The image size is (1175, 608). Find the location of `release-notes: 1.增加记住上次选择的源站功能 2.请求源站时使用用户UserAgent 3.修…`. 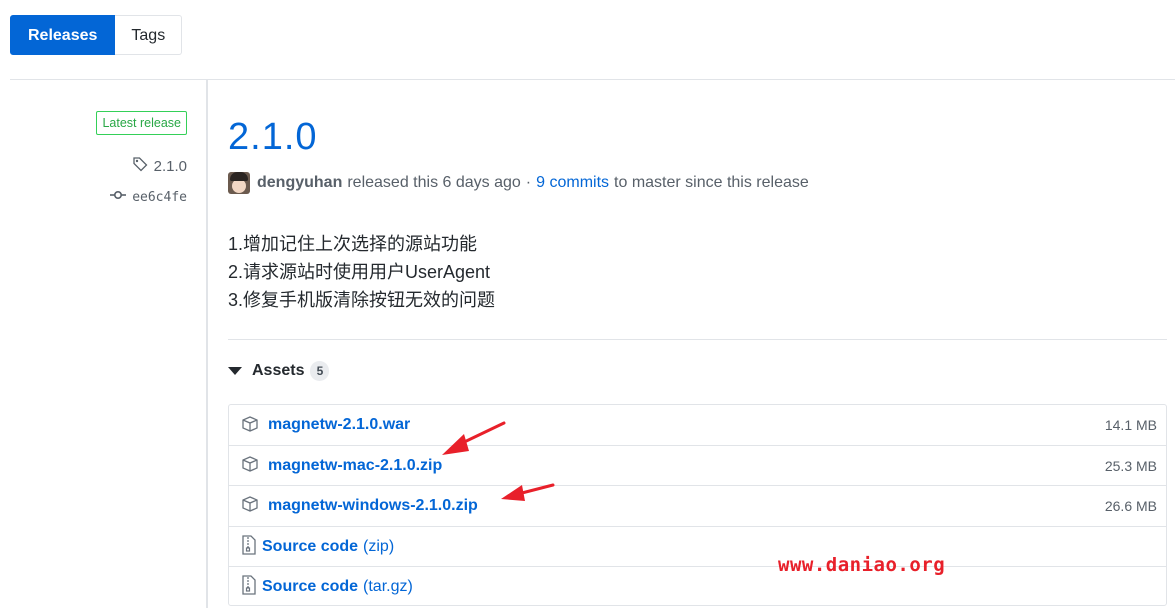

release-notes: 1.增加记住上次选择的源站功能 2.请求源站时使用用户UserAgent 3.修… is located at coordinates (361, 272).